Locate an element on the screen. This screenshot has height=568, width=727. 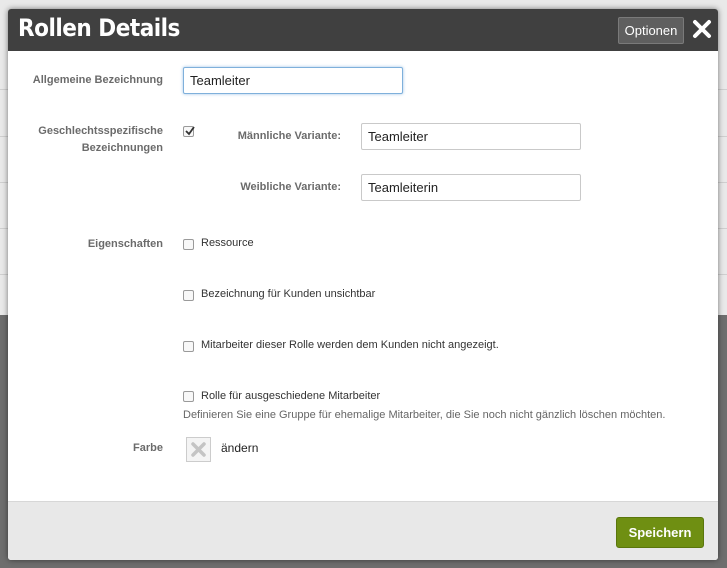
hide-employees-checkbox is located at coordinates (188, 346).